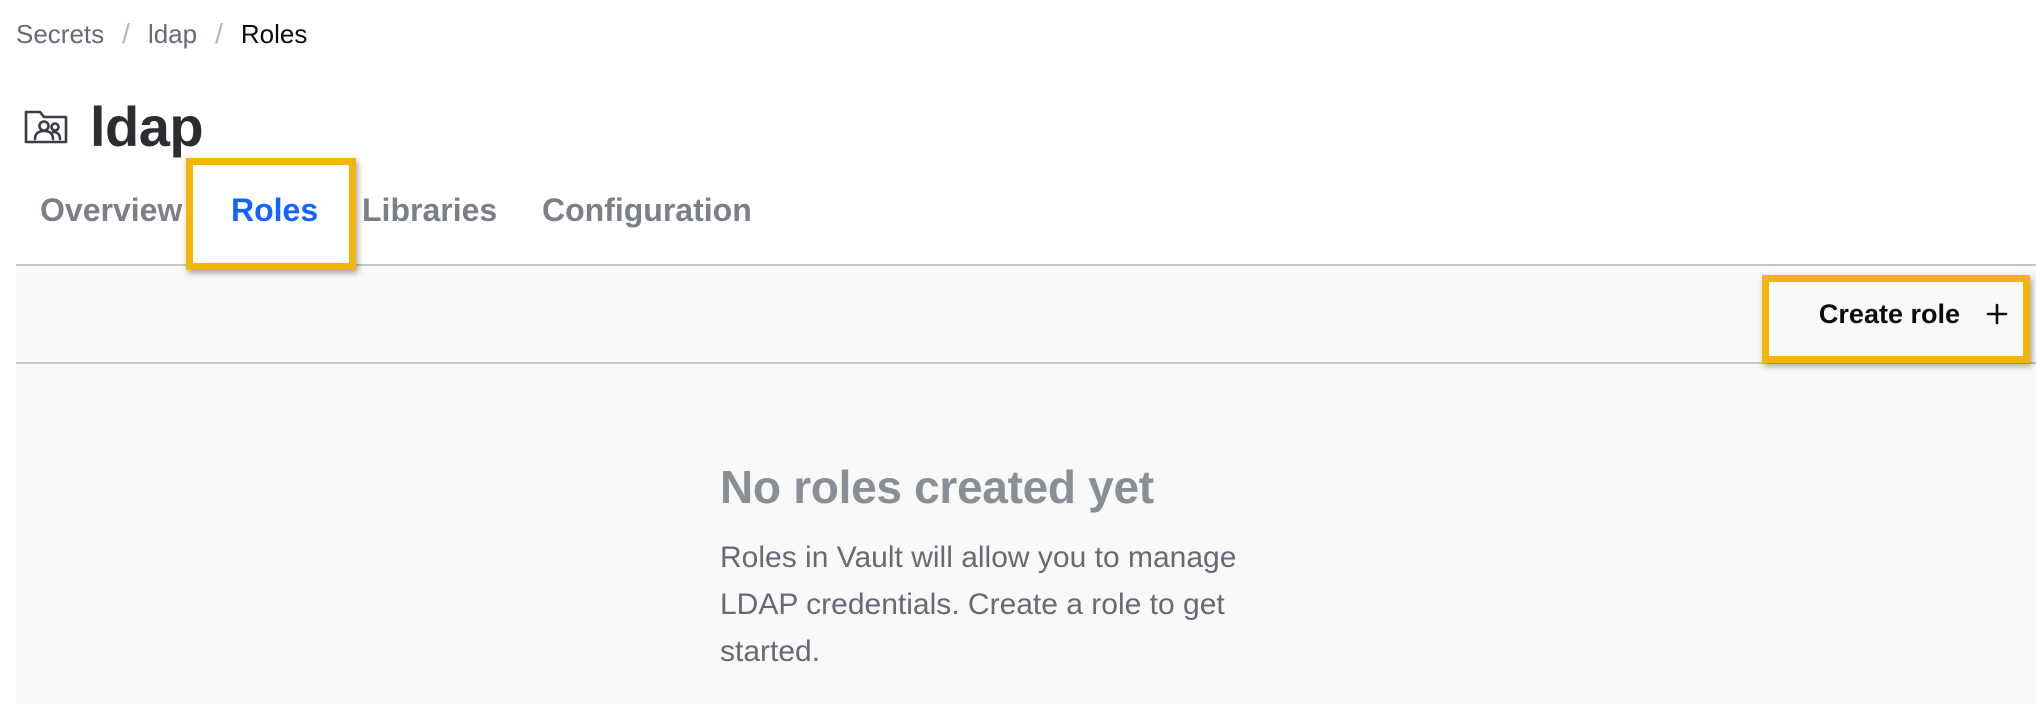  I want to click on tab-bar: Overview Roles Libraries Configuration, so click(1026, 218).